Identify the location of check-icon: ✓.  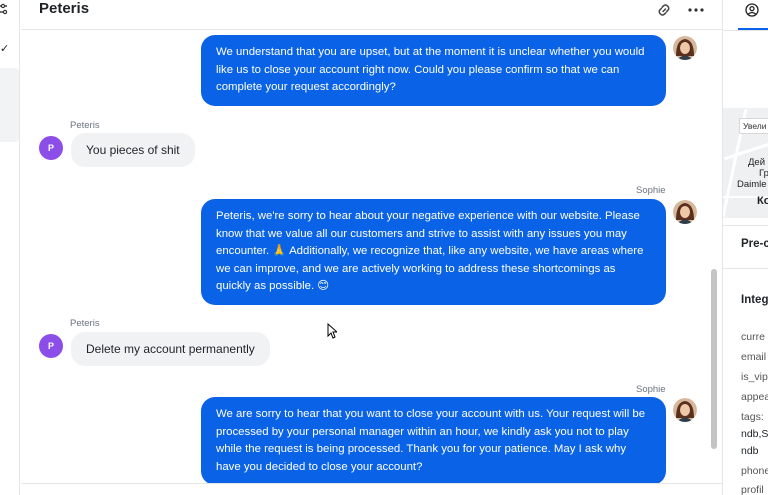
(5, 49).